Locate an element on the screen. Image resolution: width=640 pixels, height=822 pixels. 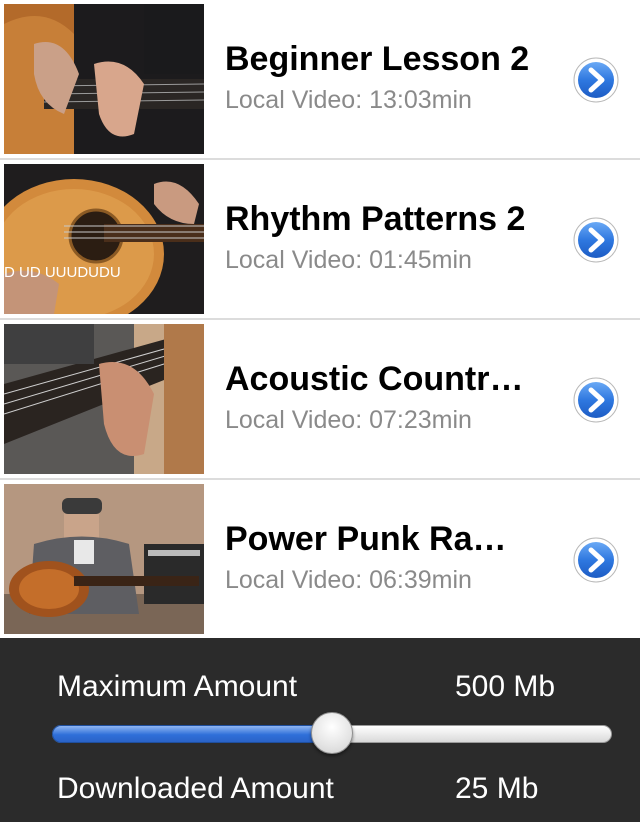
maximum-amount-value: 500 Mb is located at coordinates (505, 686).